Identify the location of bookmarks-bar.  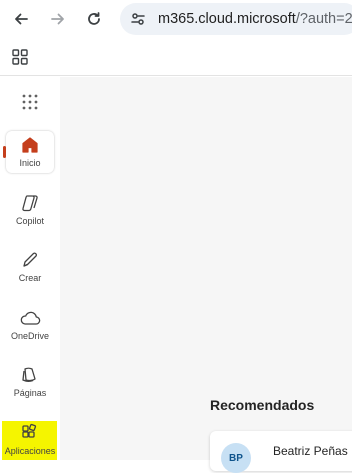
(176, 57).